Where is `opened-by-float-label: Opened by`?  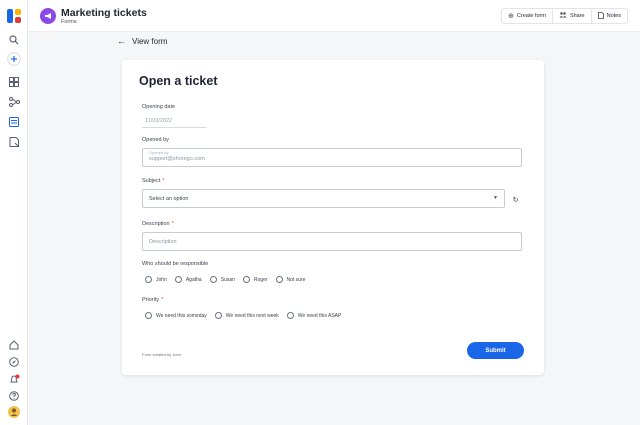
opened-by-float-label: Opened by is located at coordinates (159, 152).